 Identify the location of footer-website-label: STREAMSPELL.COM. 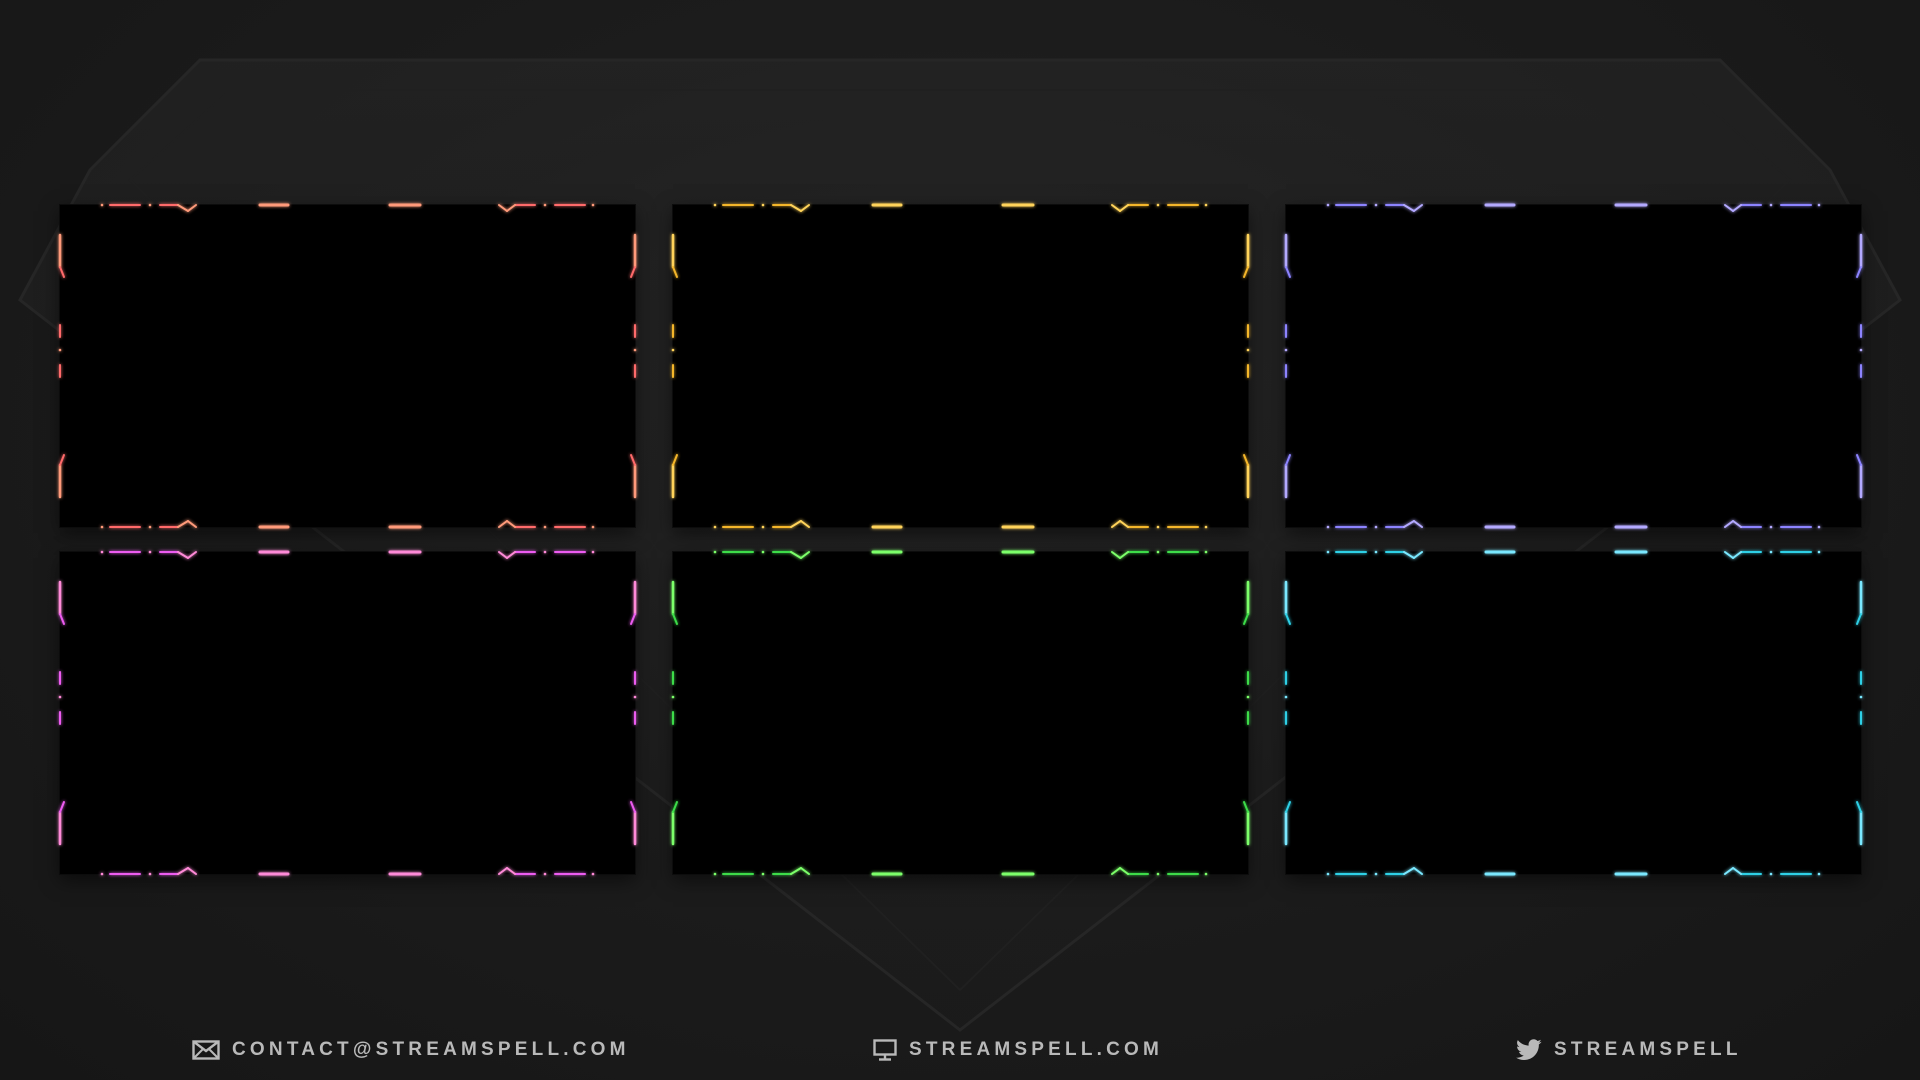
(1036, 1049).